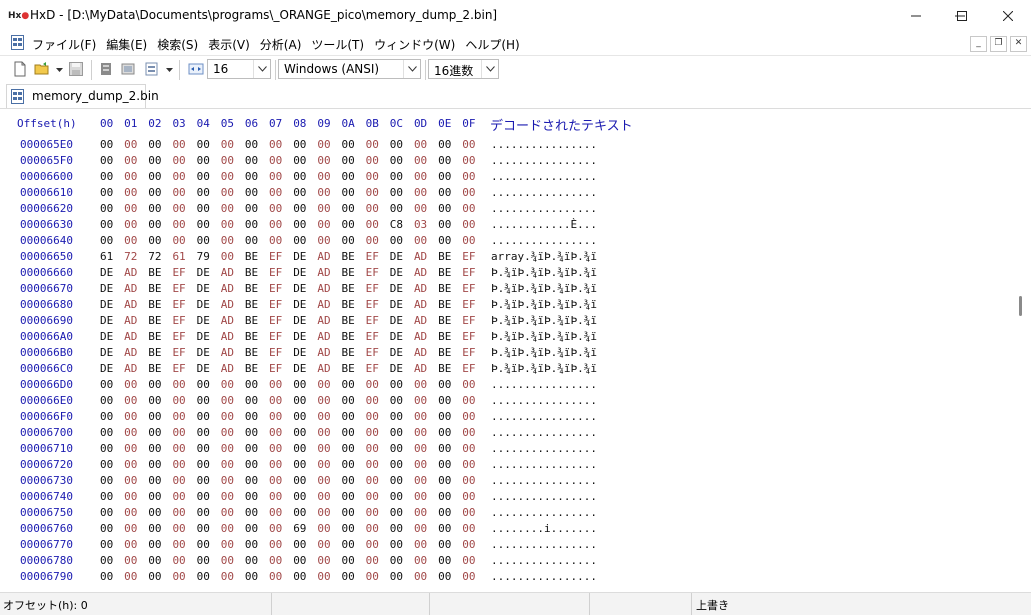 The image size is (1031, 615). Describe the element at coordinates (20, 69) in the screenshot. I see `new-file-icon` at that location.